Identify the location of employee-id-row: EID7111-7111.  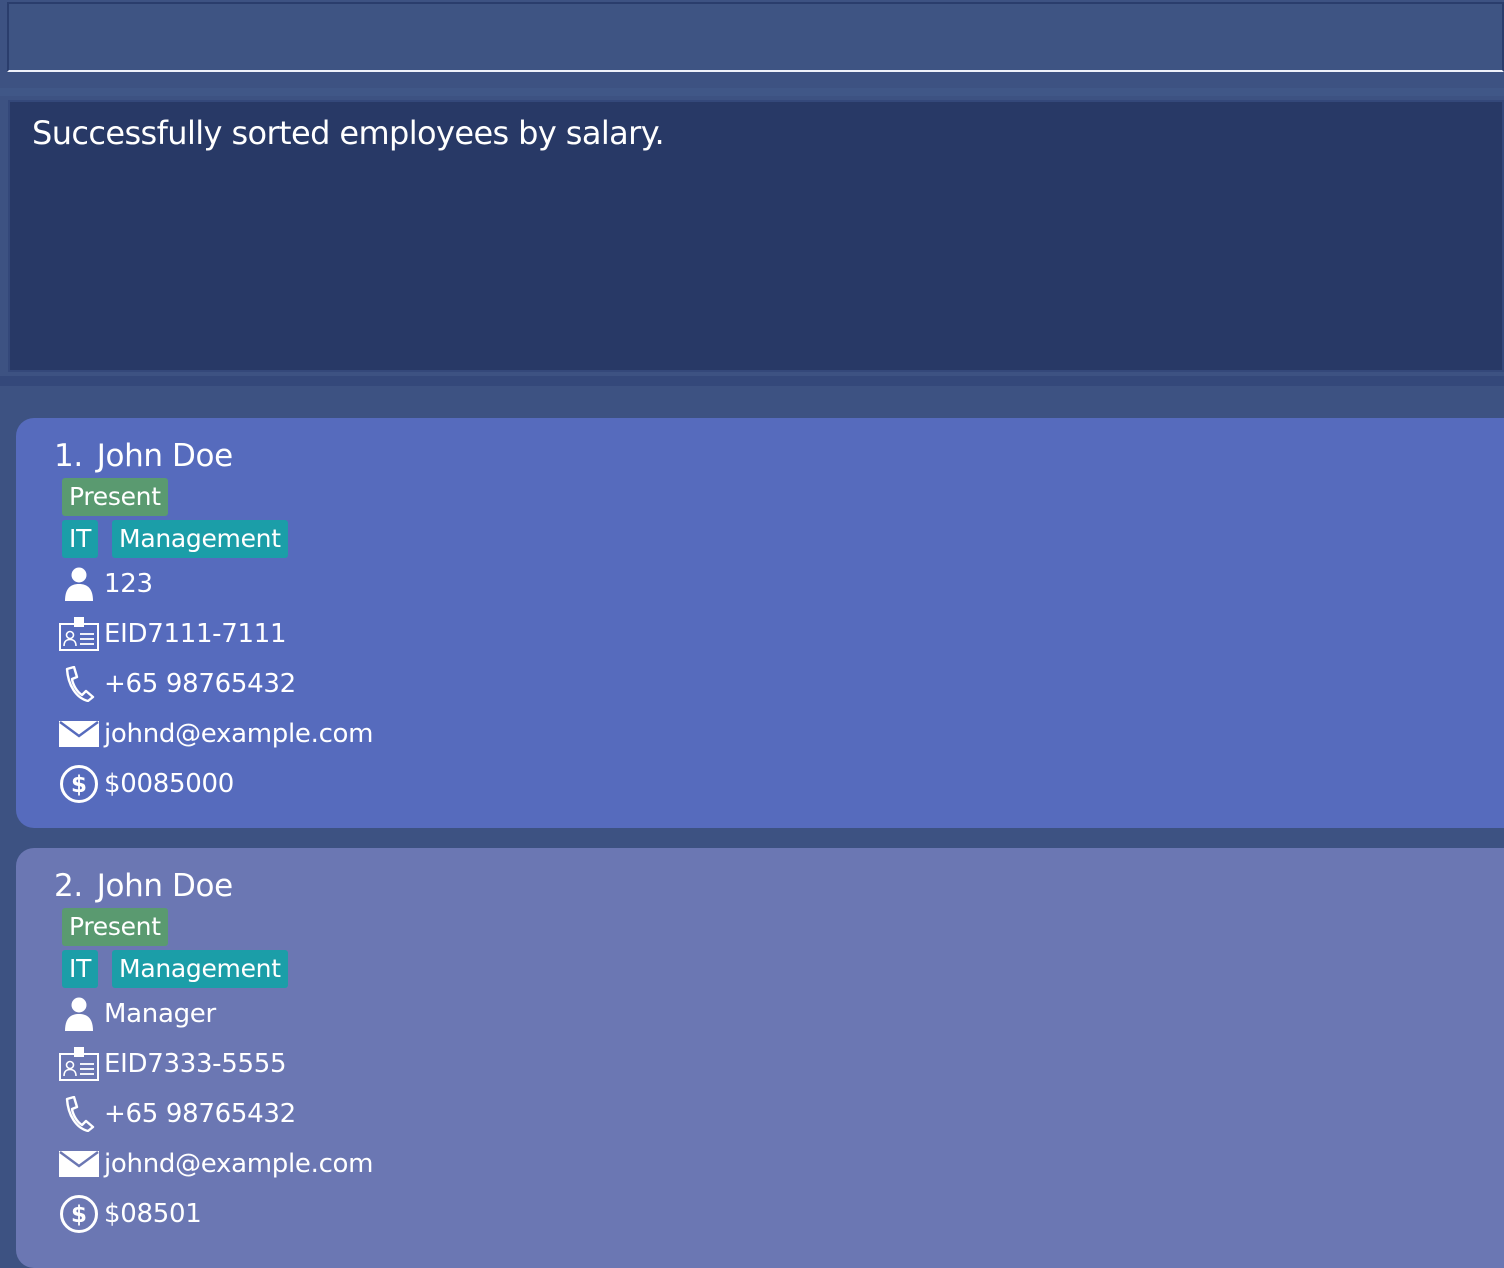
(172, 634).